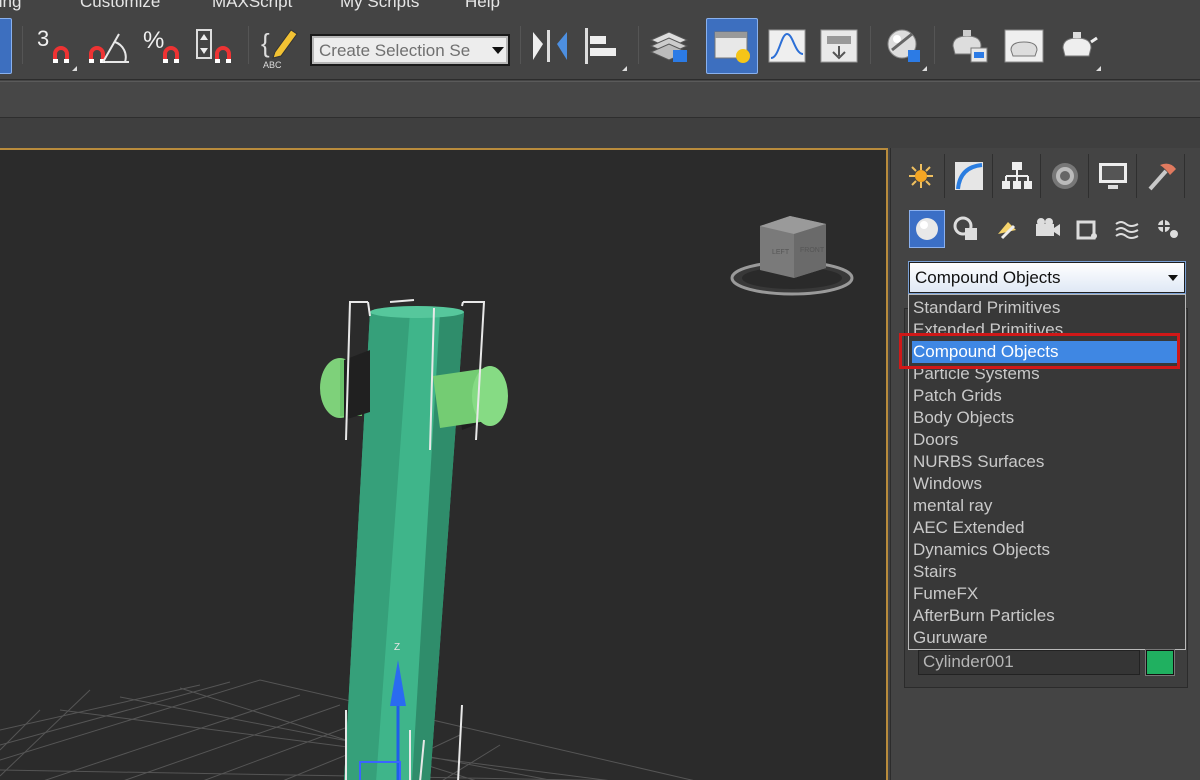  I want to click on systems-button, so click(1167, 229).